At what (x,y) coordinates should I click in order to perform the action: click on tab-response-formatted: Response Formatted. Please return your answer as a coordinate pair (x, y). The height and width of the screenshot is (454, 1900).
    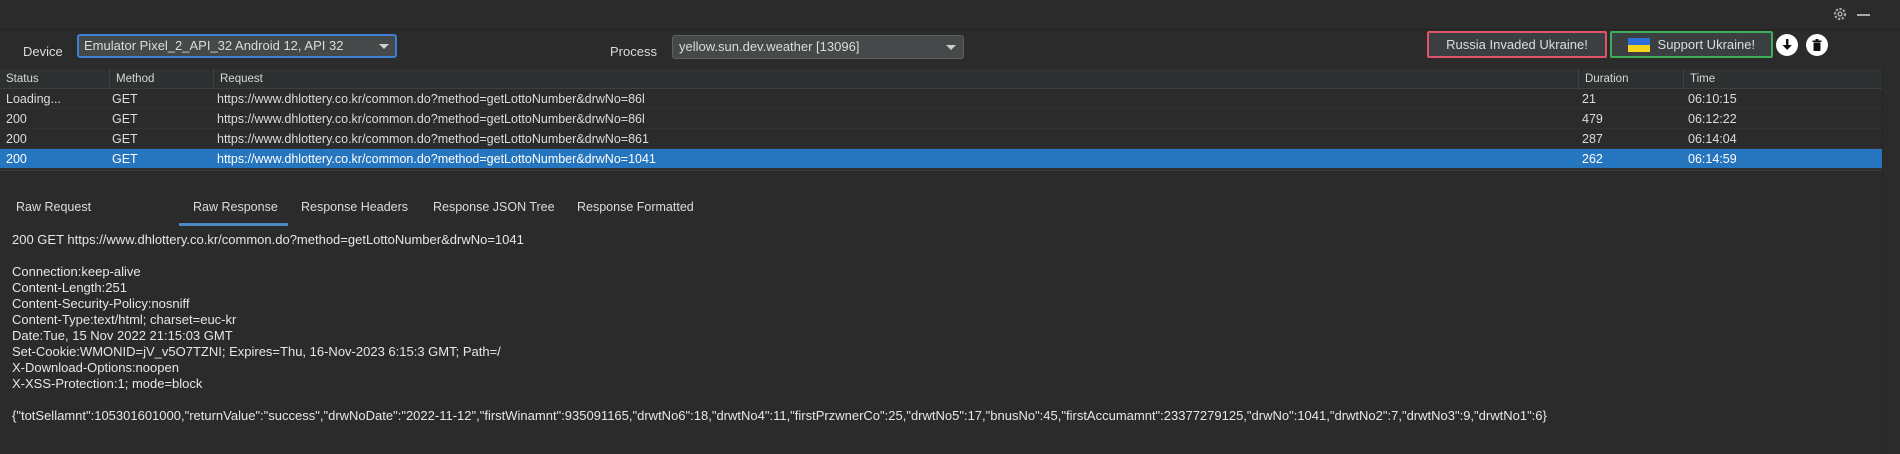
    Looking at the image, I should click on (647, 211).